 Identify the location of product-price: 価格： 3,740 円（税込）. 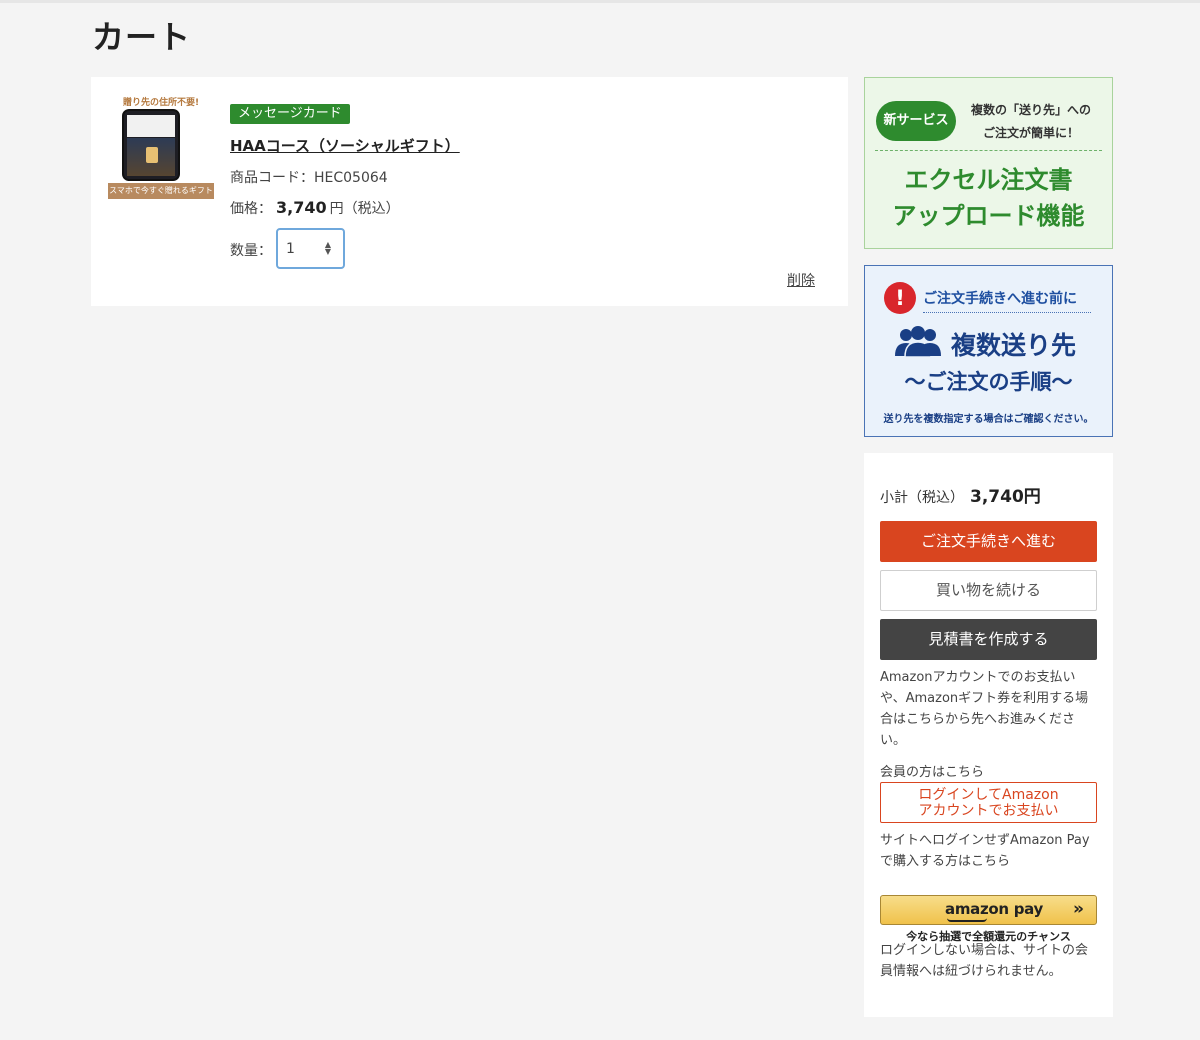
(315, 208).